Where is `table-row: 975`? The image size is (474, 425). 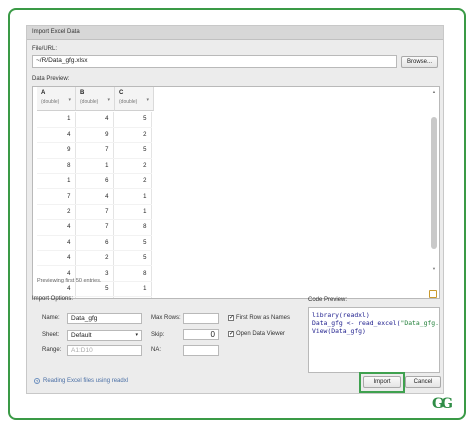 table-row: 975 is located at coordinates (94, 150).